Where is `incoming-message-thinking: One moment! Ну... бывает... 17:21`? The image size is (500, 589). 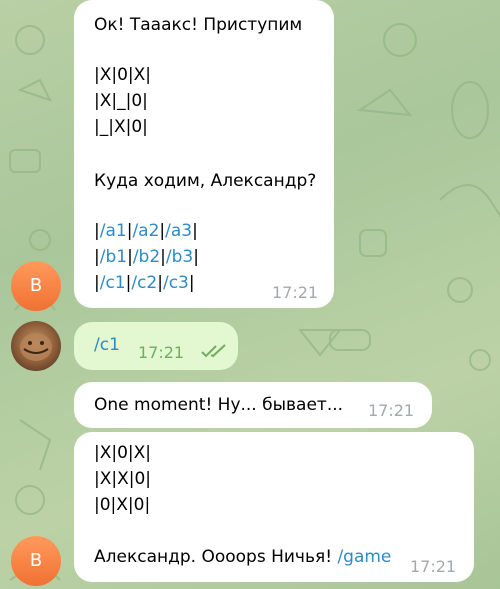 incoming-message-thinking: One moment! Ну... бывает... 17:21 is located at coordinates (253, 405).